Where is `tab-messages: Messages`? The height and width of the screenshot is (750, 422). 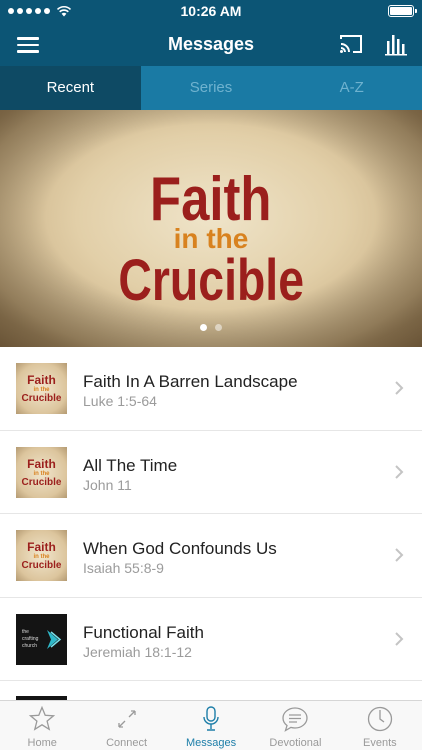
tab-messages: Messages is located at coordinates (211, 725).